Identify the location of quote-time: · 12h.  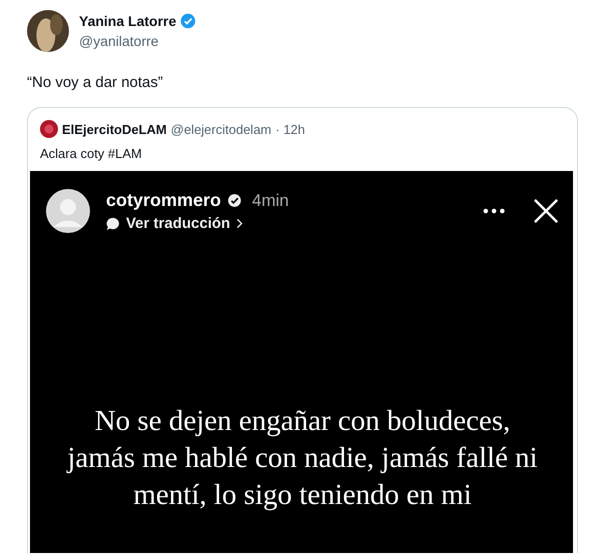
(290, 129).